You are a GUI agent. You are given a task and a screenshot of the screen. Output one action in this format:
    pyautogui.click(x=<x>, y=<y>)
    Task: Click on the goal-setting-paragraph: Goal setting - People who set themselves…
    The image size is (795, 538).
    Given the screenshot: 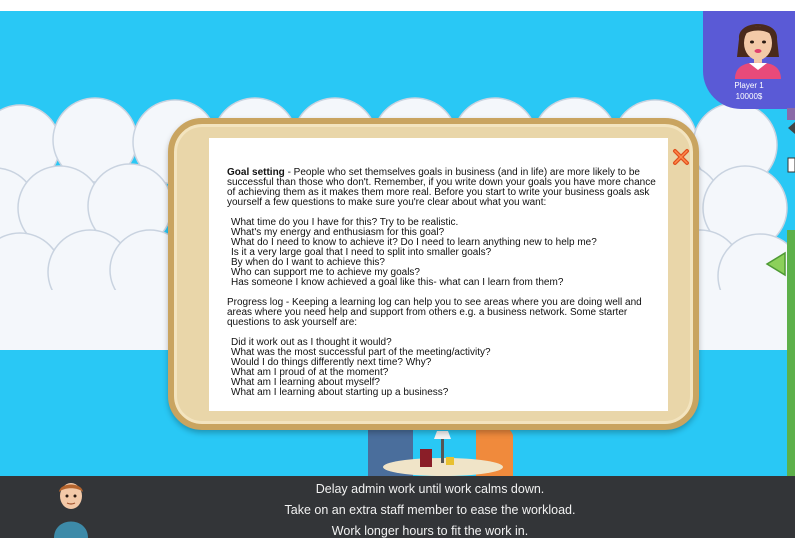 What is the action you would take?
    pyautogui.click(x=442, y=188)
    